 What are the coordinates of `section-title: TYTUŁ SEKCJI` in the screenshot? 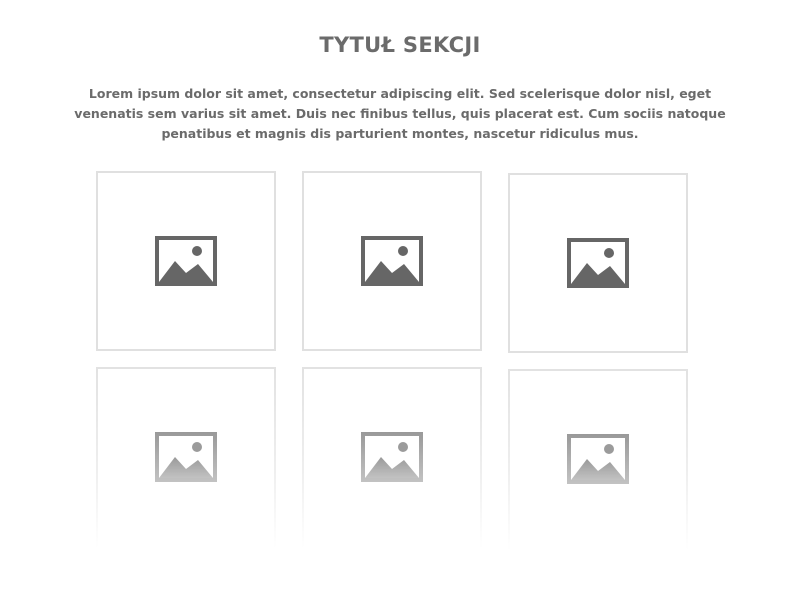 It's located at (400, 45).